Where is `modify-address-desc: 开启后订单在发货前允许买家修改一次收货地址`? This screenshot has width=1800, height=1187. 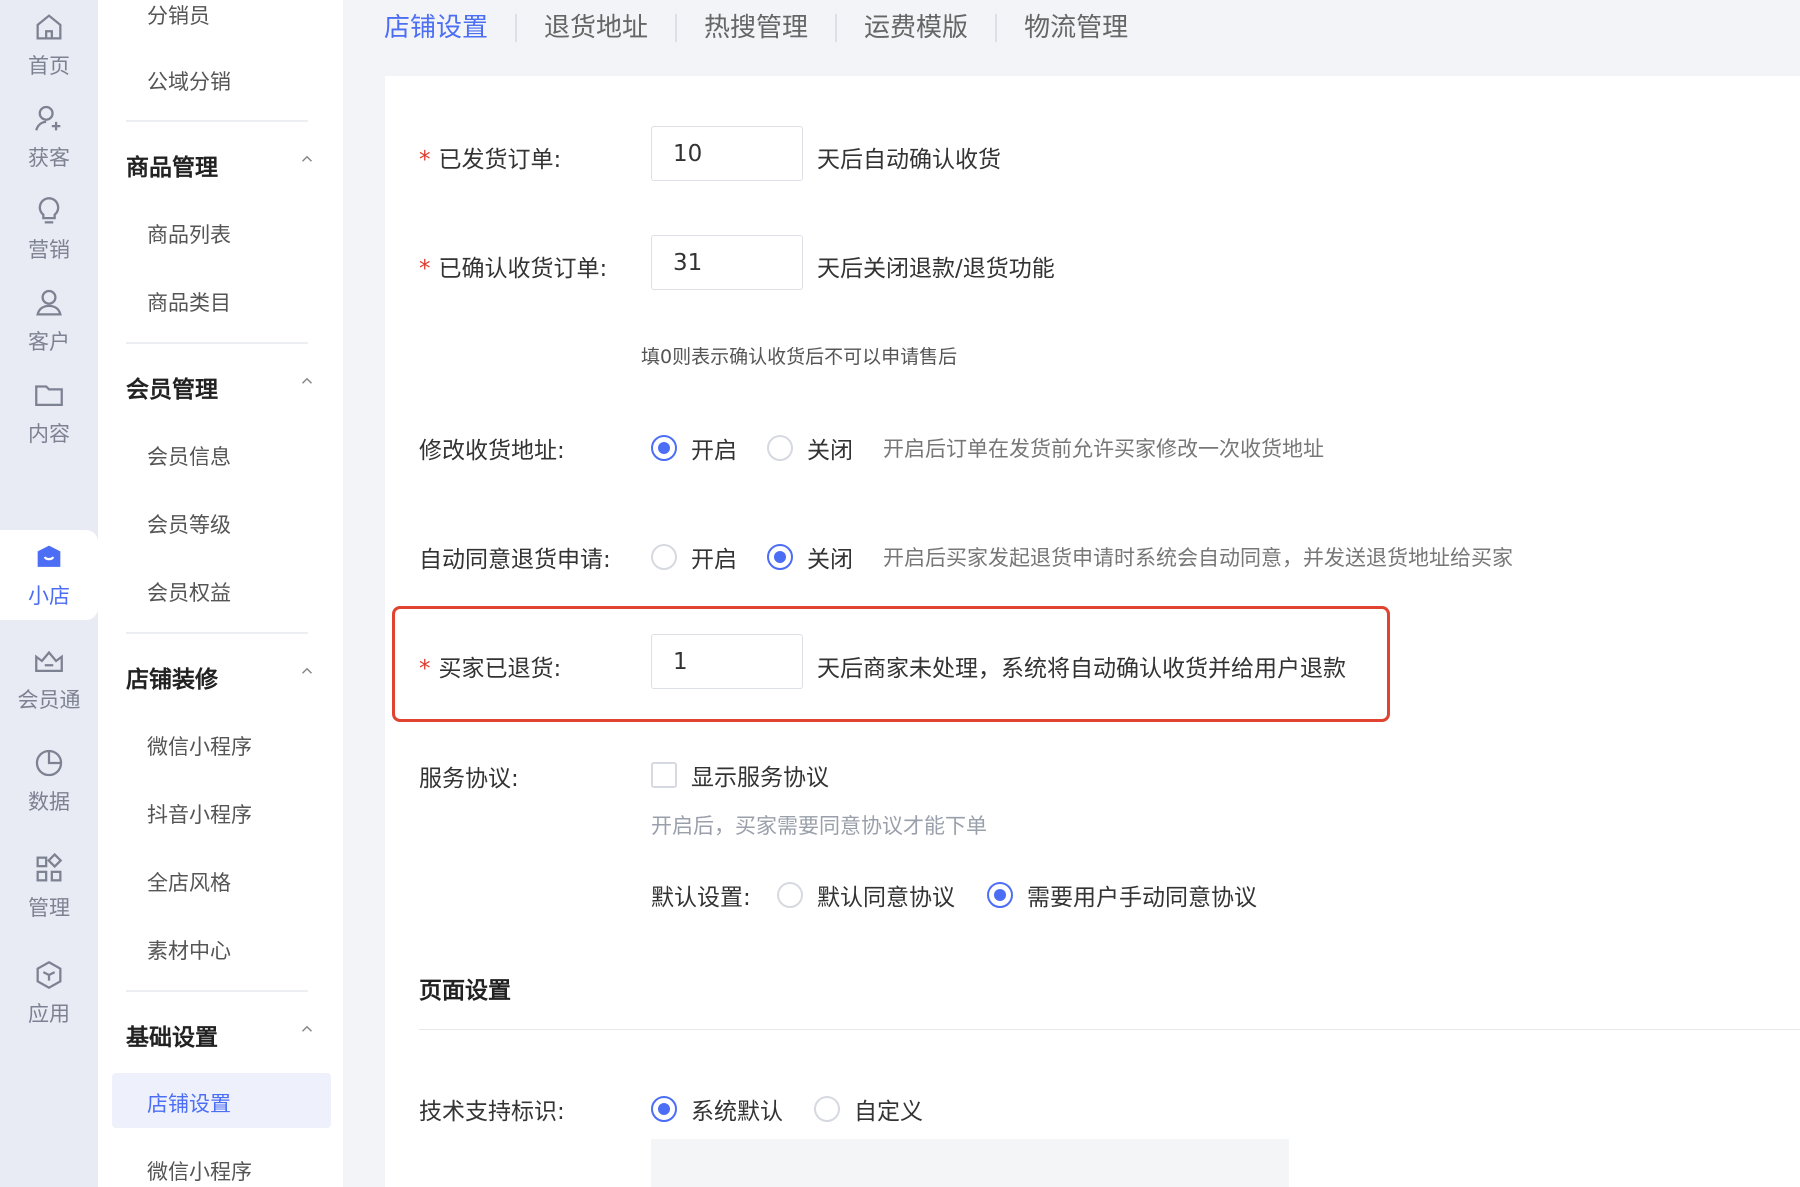
modify-address-desc: 开启后订单在发货前允许买家修改一次收货地址 is located at coordinates (1103, 449).